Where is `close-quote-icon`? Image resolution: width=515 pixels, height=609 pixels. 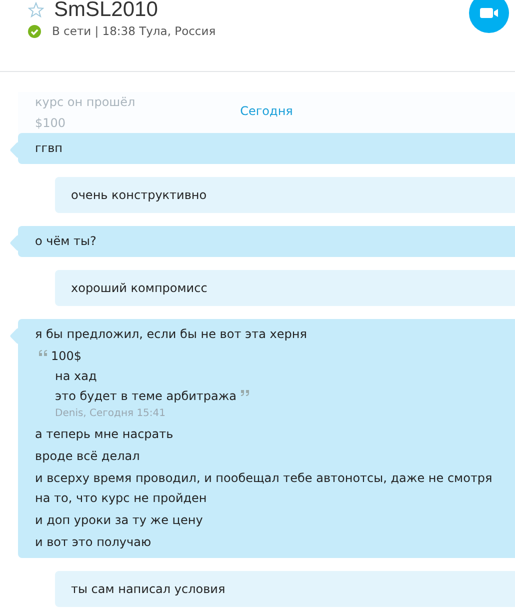
close-quote-icon is located at coordinates (244, 393).